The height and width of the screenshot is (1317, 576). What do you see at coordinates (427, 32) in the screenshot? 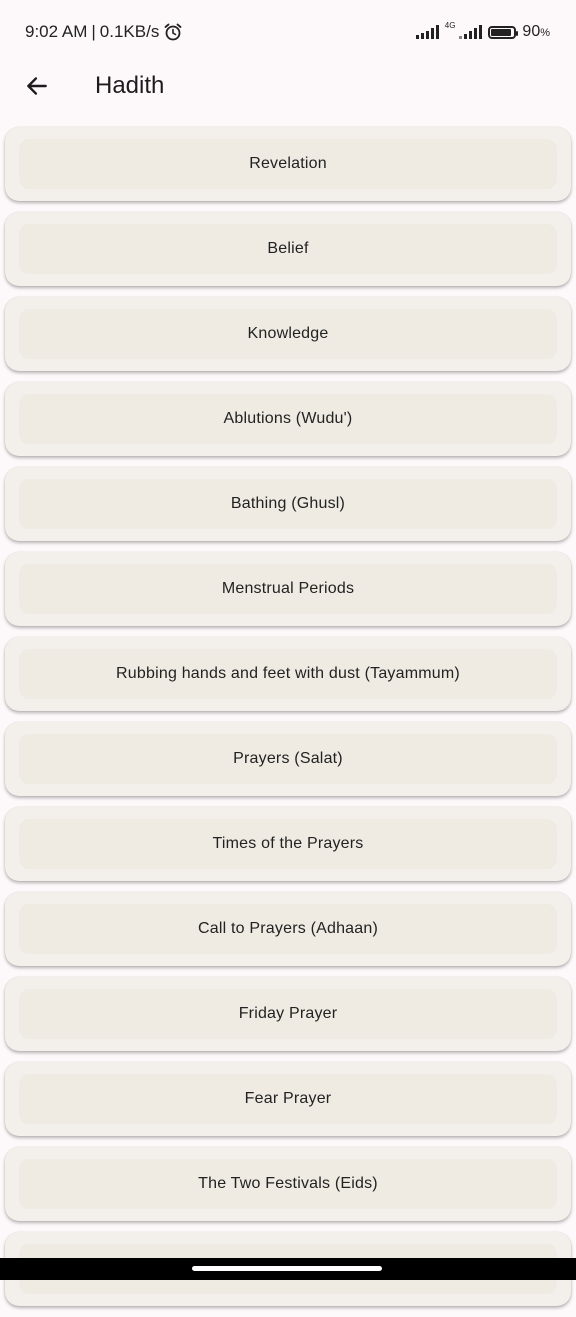
I see `signal-icon` at bounding box center [427, 32].